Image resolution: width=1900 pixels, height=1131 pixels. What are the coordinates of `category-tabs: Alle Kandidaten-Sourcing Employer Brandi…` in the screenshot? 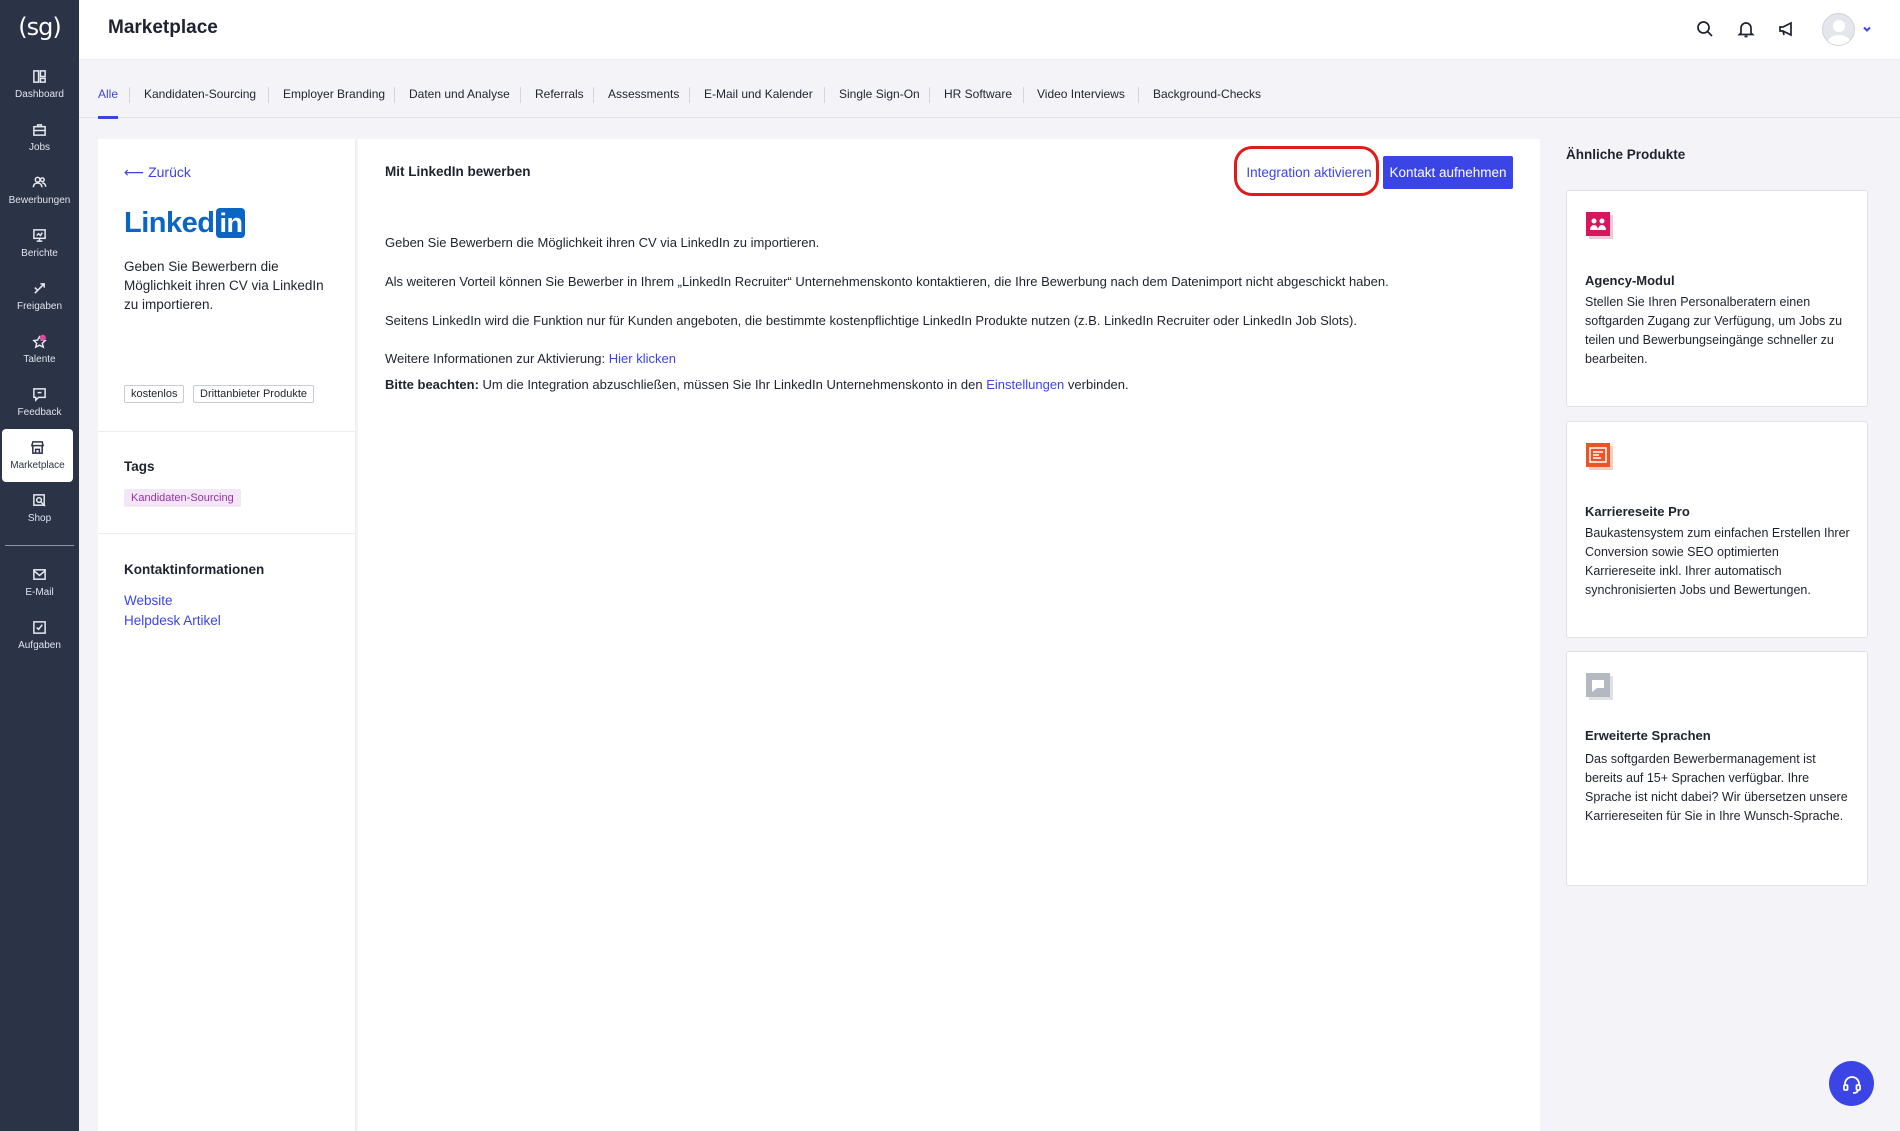 It's located at (989, 90).